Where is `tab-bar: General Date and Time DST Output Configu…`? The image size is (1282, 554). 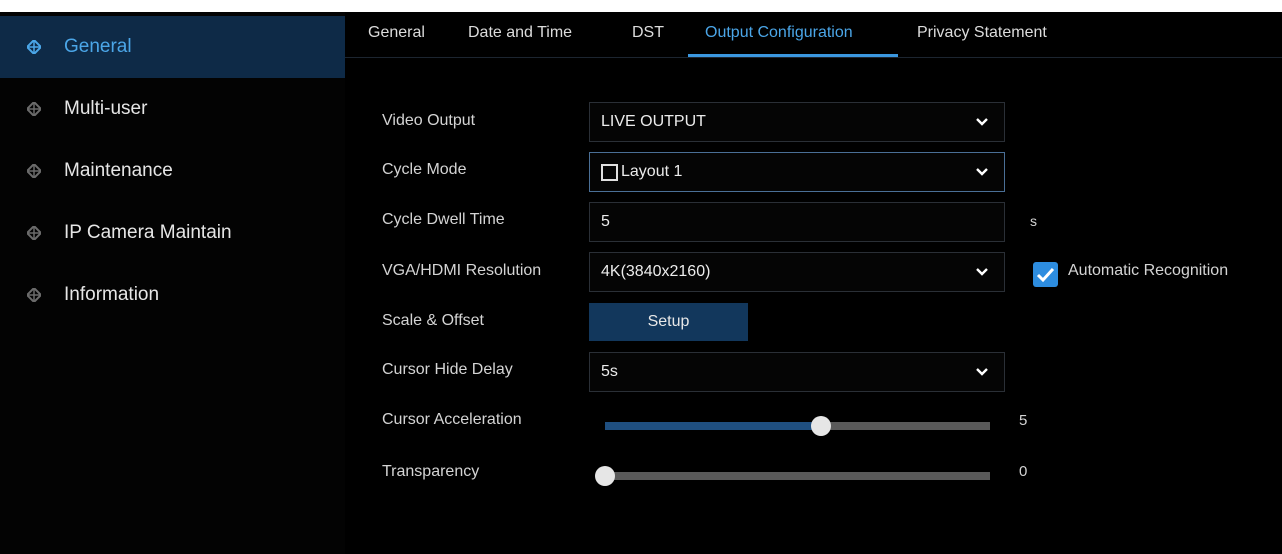 tab-bar: General Date and Time DST Output Configu… is located at coordinates (813, 35).